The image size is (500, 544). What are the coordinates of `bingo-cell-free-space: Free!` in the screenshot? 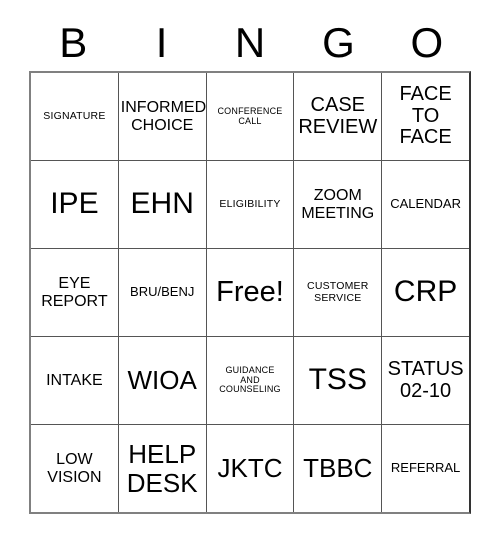 It's located at (250, 292).